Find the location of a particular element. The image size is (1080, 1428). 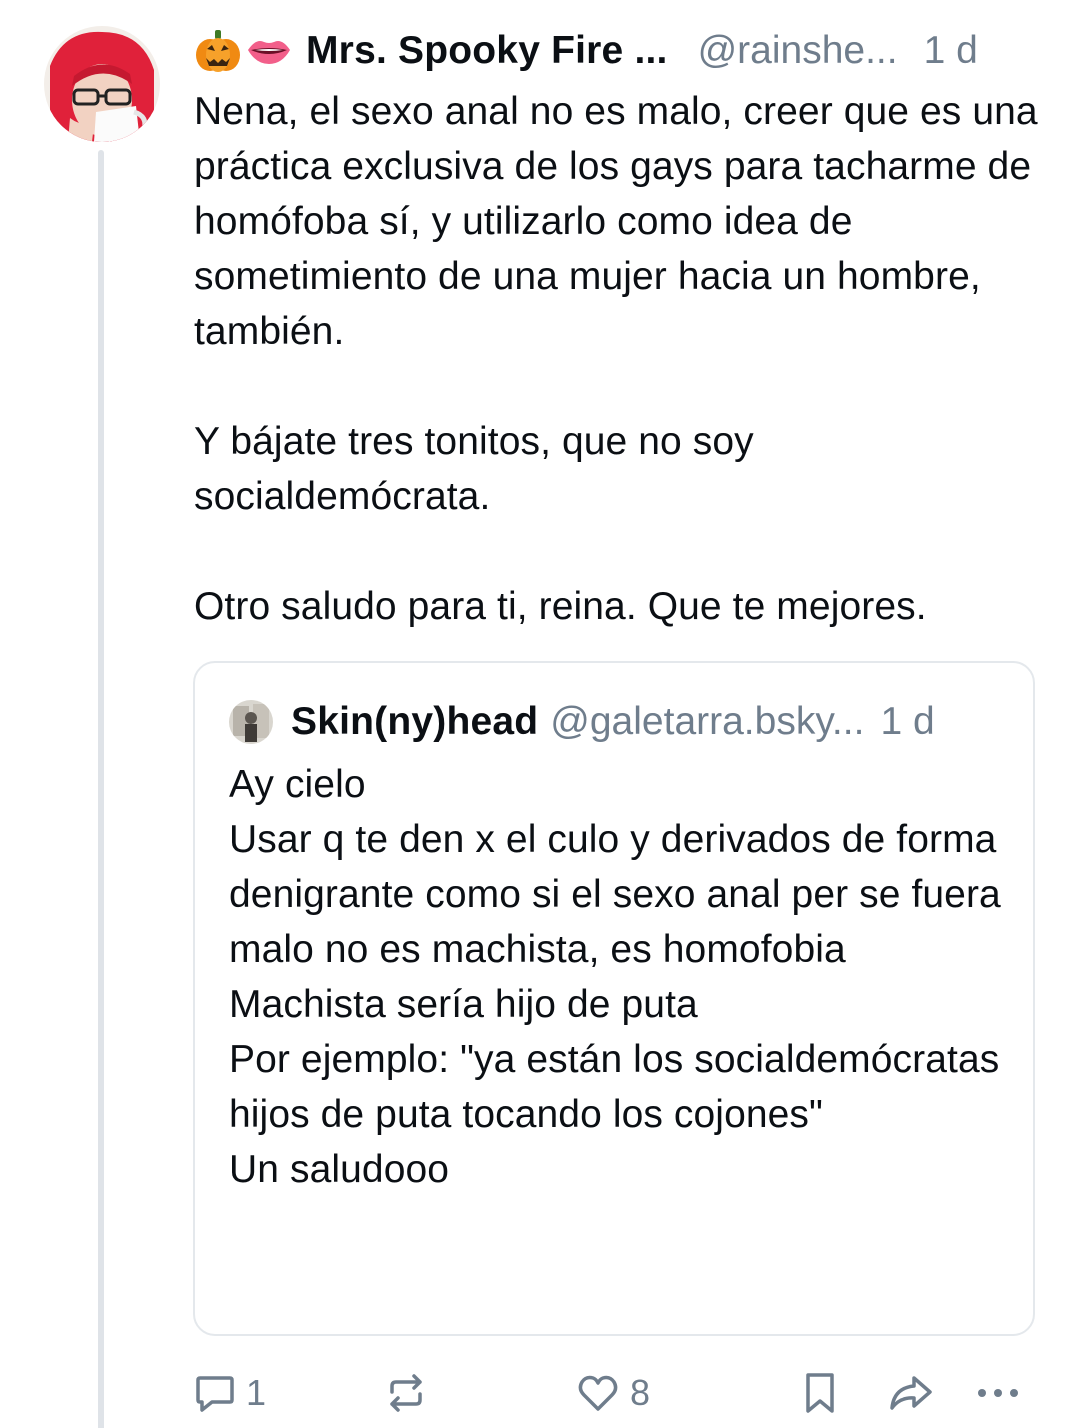

pumpkin-icon is located at coordinates (218, 51).